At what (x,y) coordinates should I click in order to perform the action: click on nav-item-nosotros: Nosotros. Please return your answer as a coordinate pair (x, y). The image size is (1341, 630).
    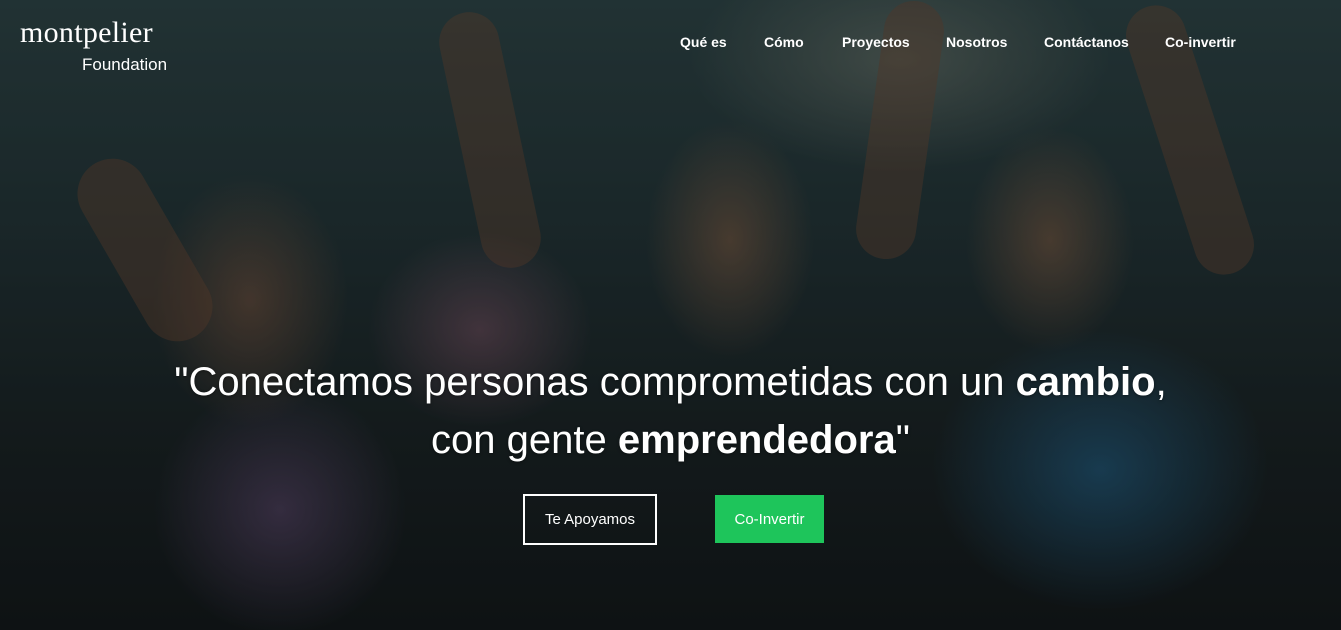
    Looking at the image, I should click on (976, 42).